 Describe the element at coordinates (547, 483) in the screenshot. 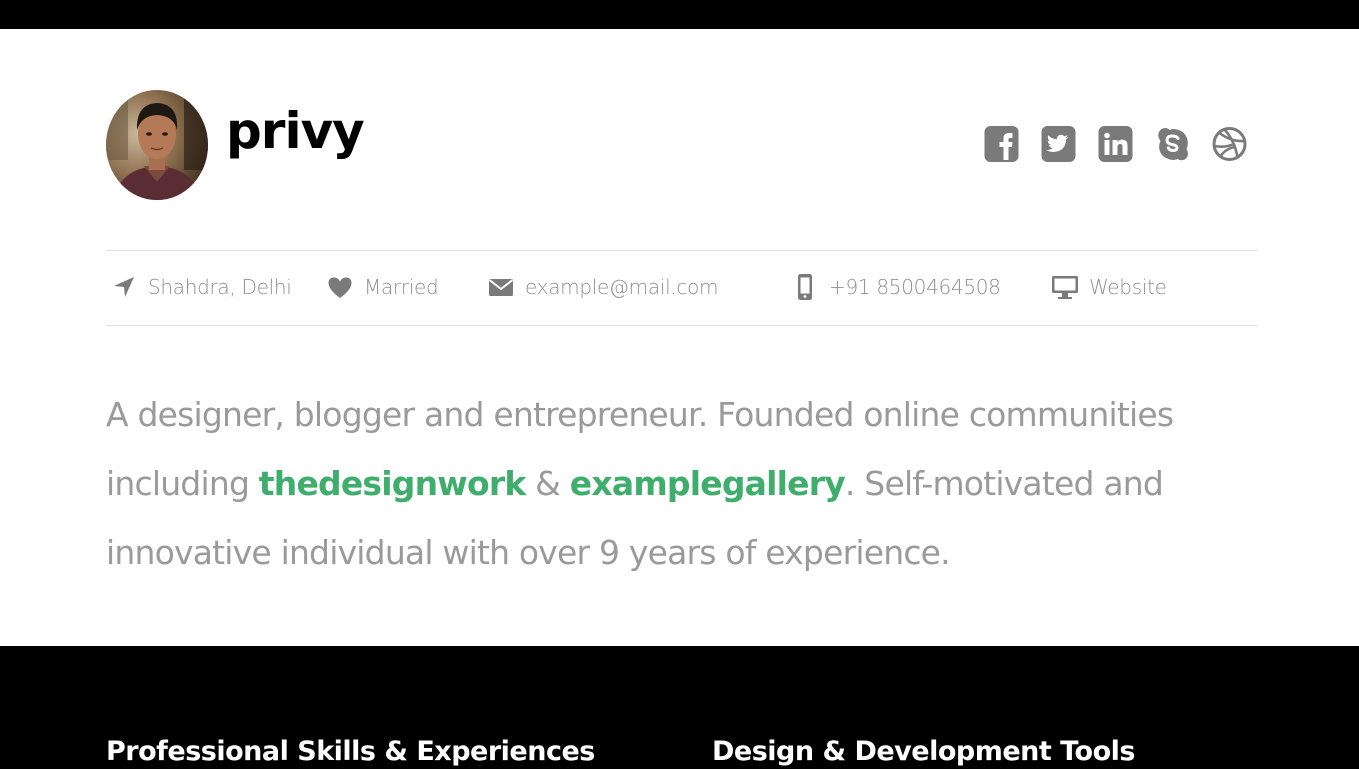

I see `bio-ampersand: &` at that location.